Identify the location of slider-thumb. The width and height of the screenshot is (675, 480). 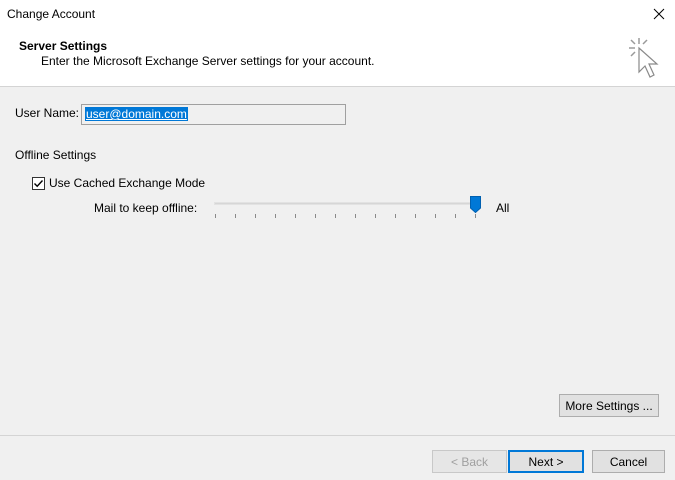
(475, 204).